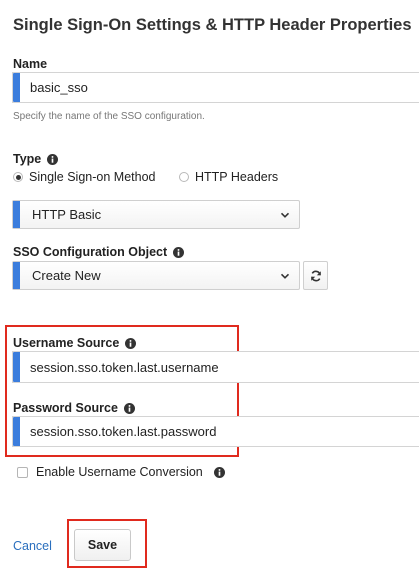  Describe the element at coordinates (18, 177) in the screenshot. I see `radio-button-selected` at that location.